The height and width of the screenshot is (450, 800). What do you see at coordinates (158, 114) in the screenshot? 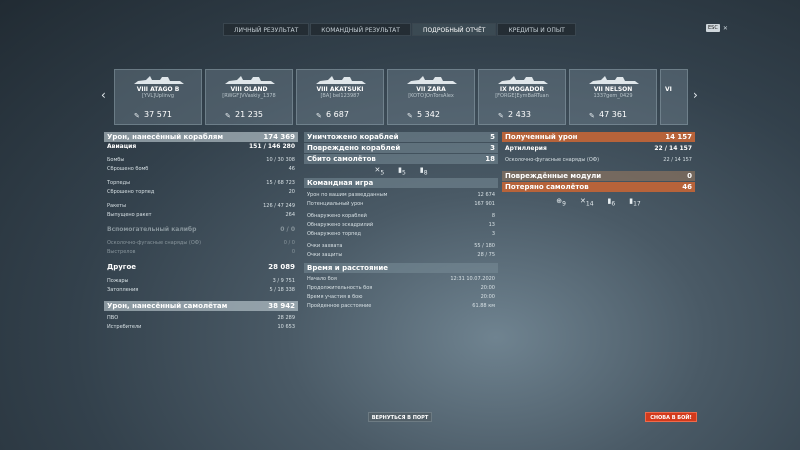
I see `ship-damage: 37 571` at bounding box center [158, 114].